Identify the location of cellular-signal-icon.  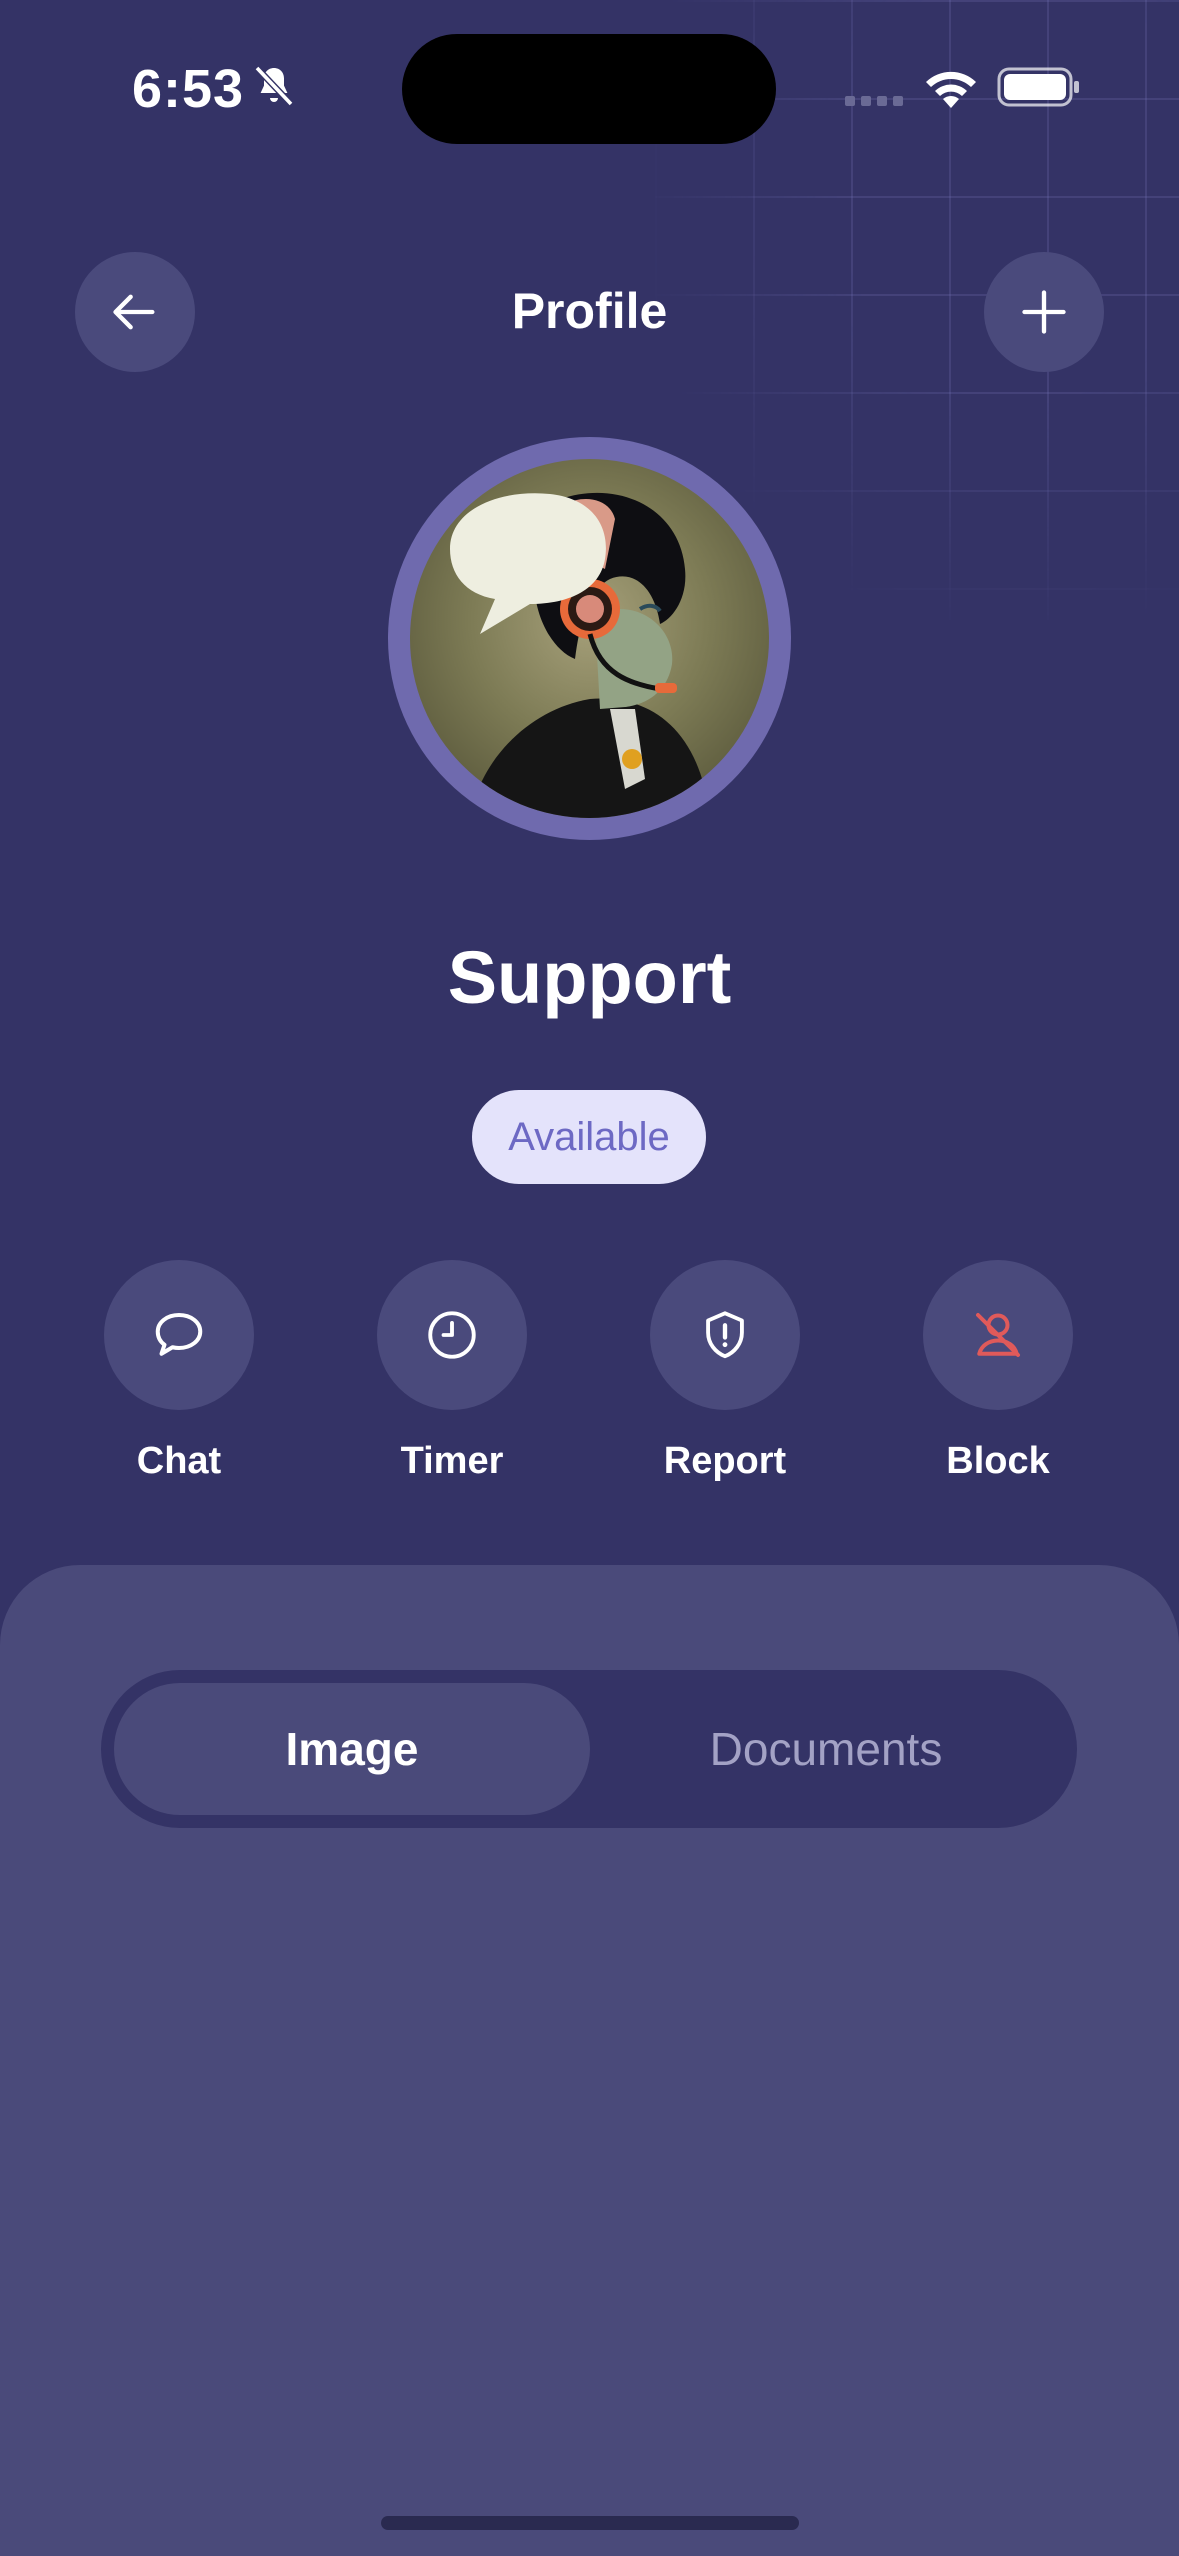
(874, 101).